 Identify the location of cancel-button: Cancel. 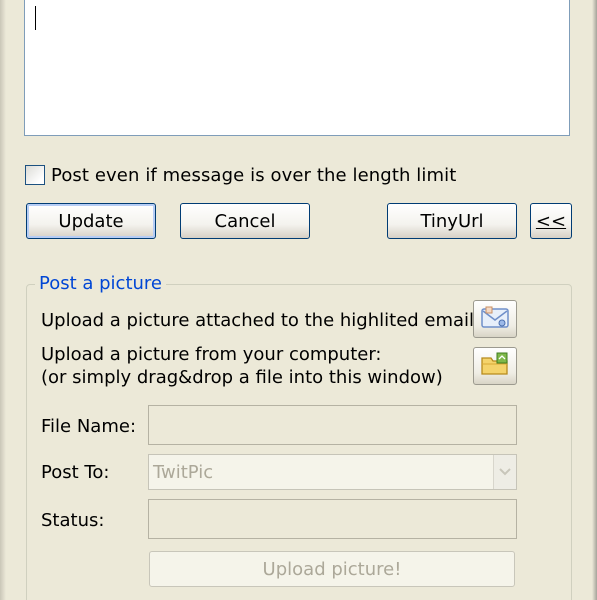
(245, 221).